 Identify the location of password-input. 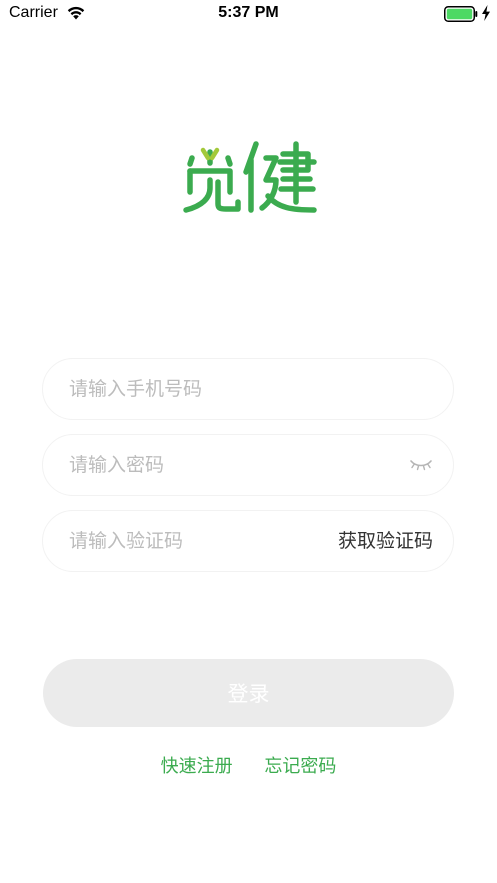
(199, 465).